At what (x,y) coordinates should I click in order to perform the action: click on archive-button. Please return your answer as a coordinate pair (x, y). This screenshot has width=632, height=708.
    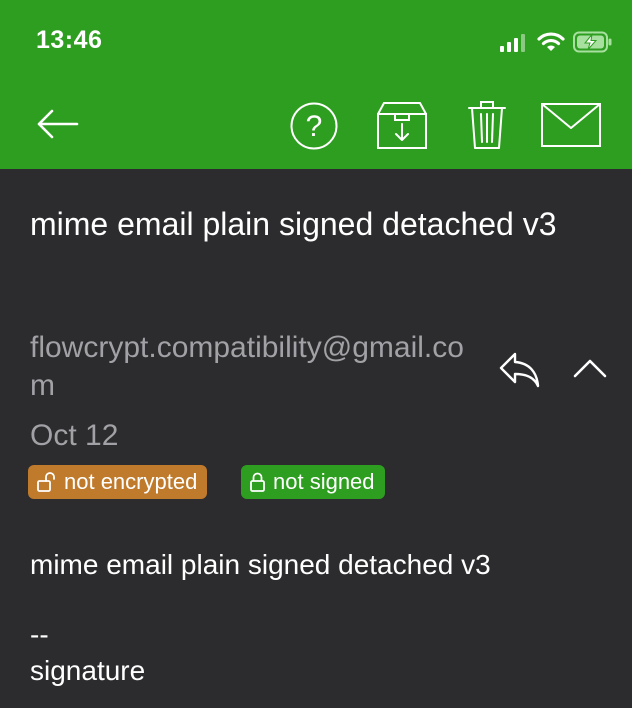
    Looking at the image, I should click on (402, 125).